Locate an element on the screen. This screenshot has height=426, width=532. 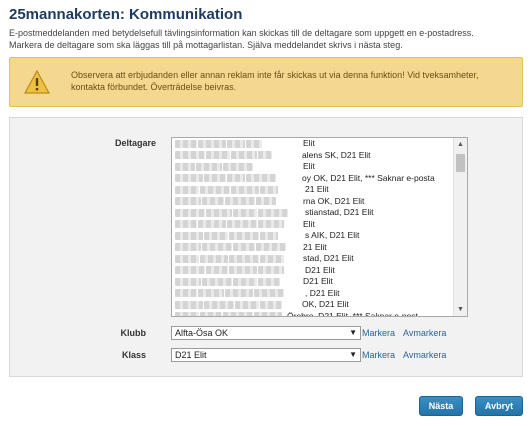
klubb-avmarkera-link: Avmarkera is located at coordinates (424, 333).